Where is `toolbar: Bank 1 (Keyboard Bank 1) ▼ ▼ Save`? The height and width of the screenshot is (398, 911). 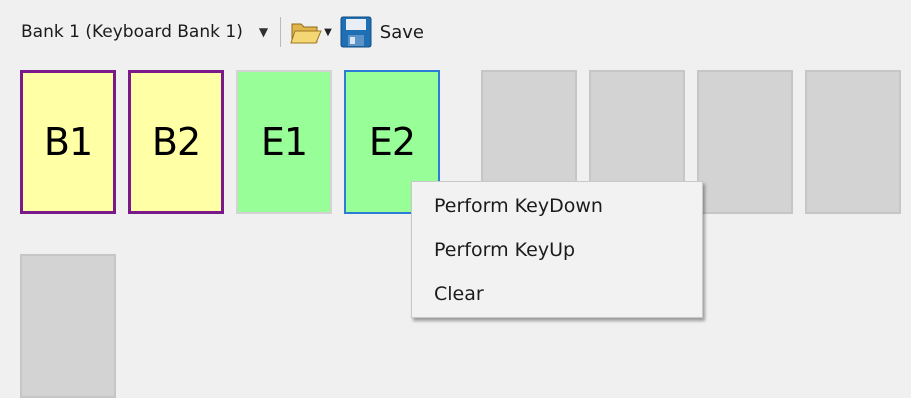
toolbar: Bank 1 (Keyboard Bank 1) ▼ ▼ Save is located at coordinates (461, 32).